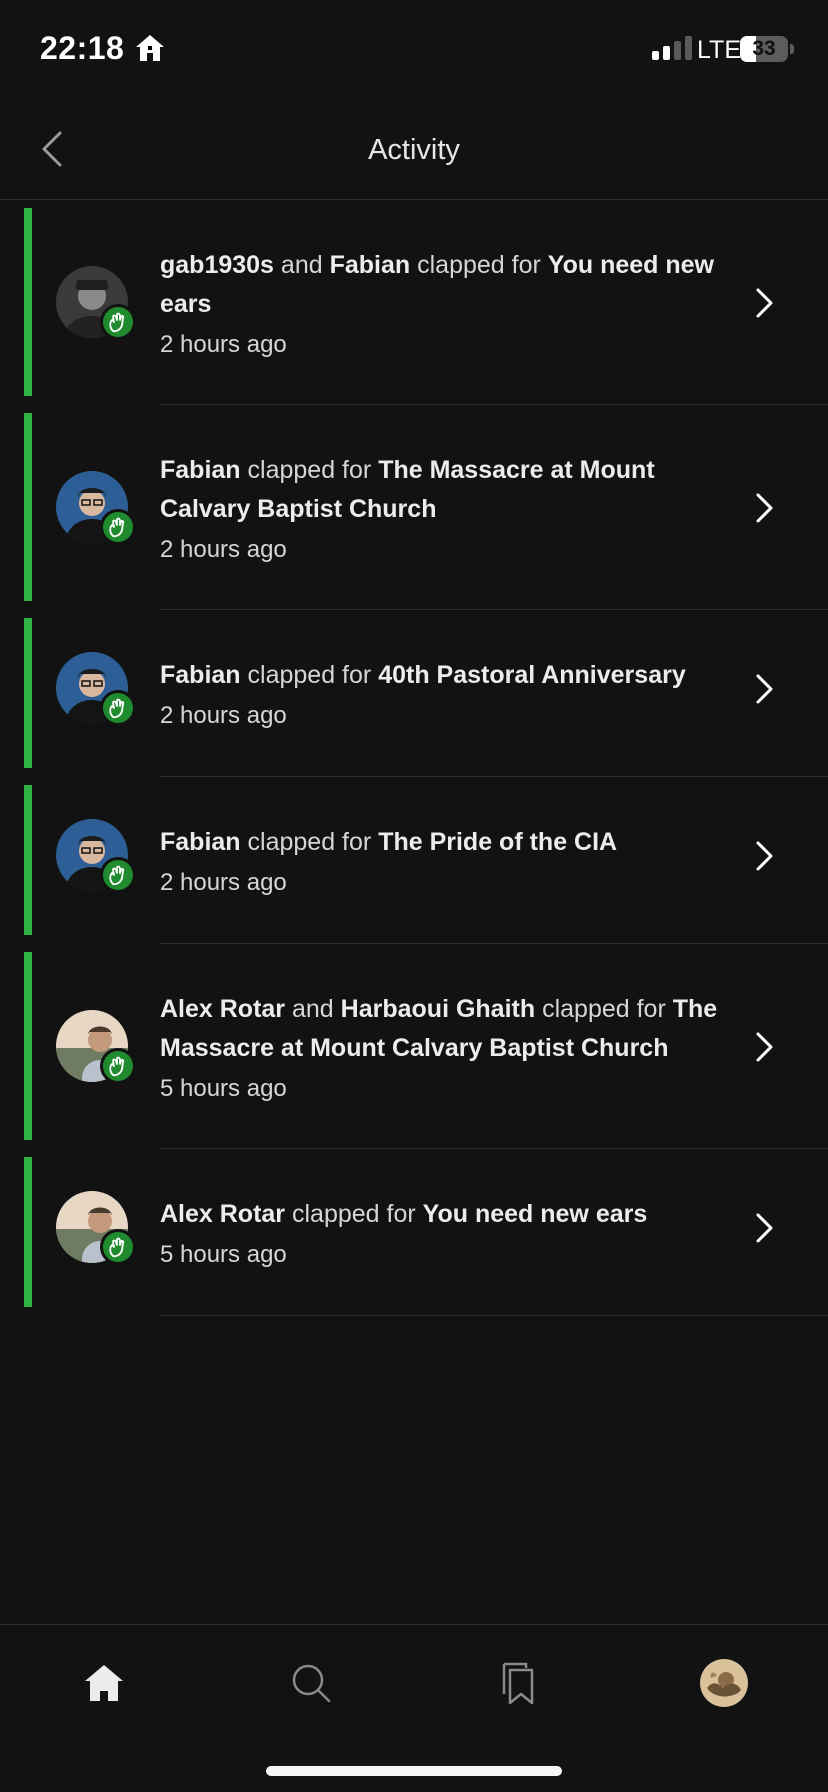 This screenshot has width=828, height=1792. Describe the element at coordinates (535, 1214) in the screenshot. I see `story-title: You need new ears` at that location.